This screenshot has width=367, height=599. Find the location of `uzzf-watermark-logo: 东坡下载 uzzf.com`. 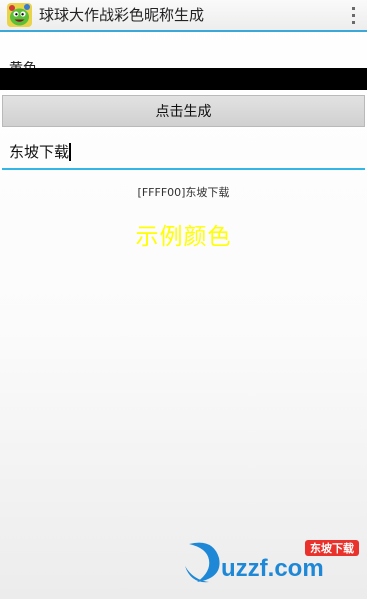

uzzf-watermark-logo: 东坡下载 uzzf.com is located at coordinates (272, 561).